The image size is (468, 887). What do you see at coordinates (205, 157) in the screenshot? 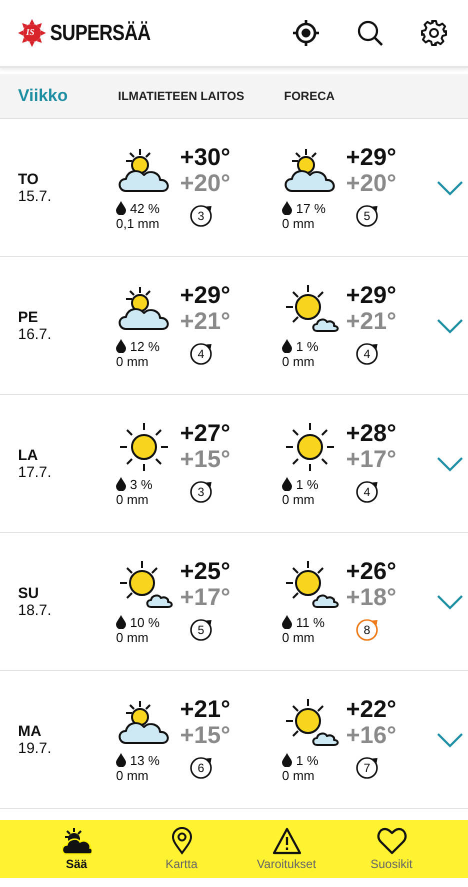
I see `high-temperature: +30°` at bounding box center [205, 157].